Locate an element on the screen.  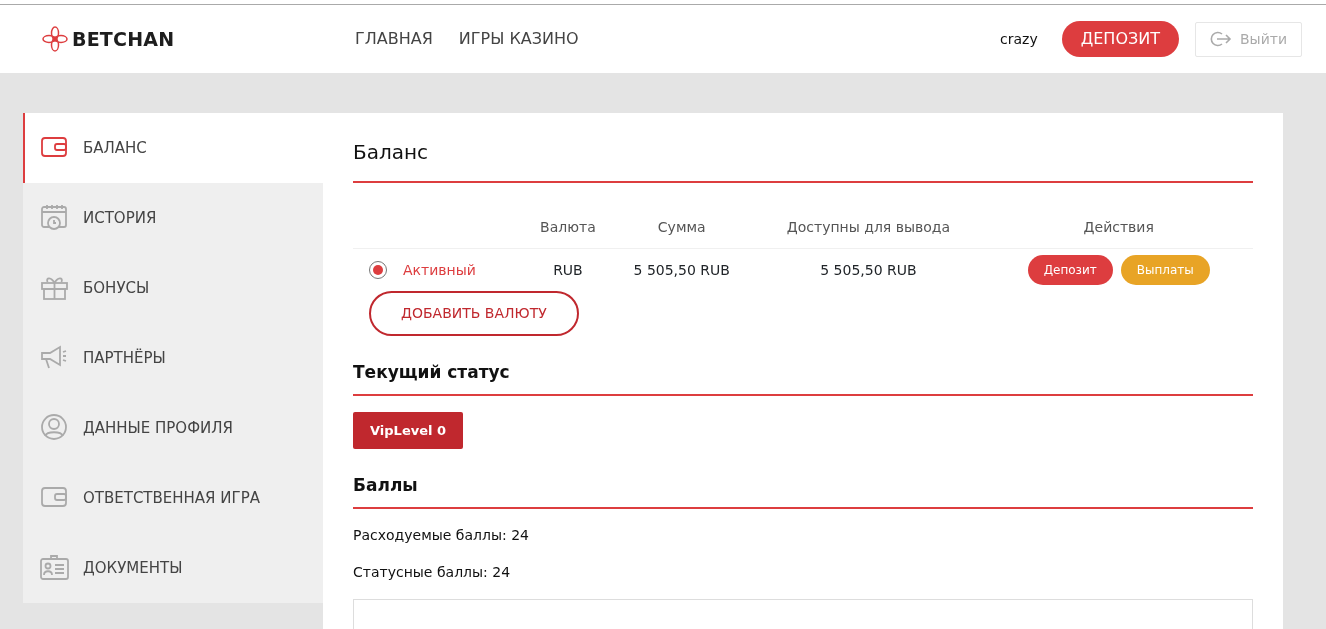
points-text: Расходуемые баллы: 24 is located at coordinates (441, 535).